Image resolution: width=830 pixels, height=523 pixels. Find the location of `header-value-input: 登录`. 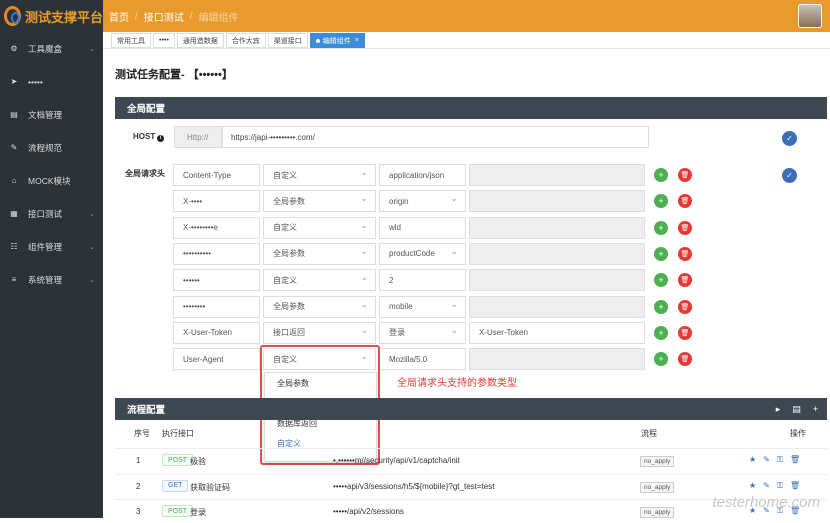

header-value-input: 登录 is located at coordinates (422, 332).